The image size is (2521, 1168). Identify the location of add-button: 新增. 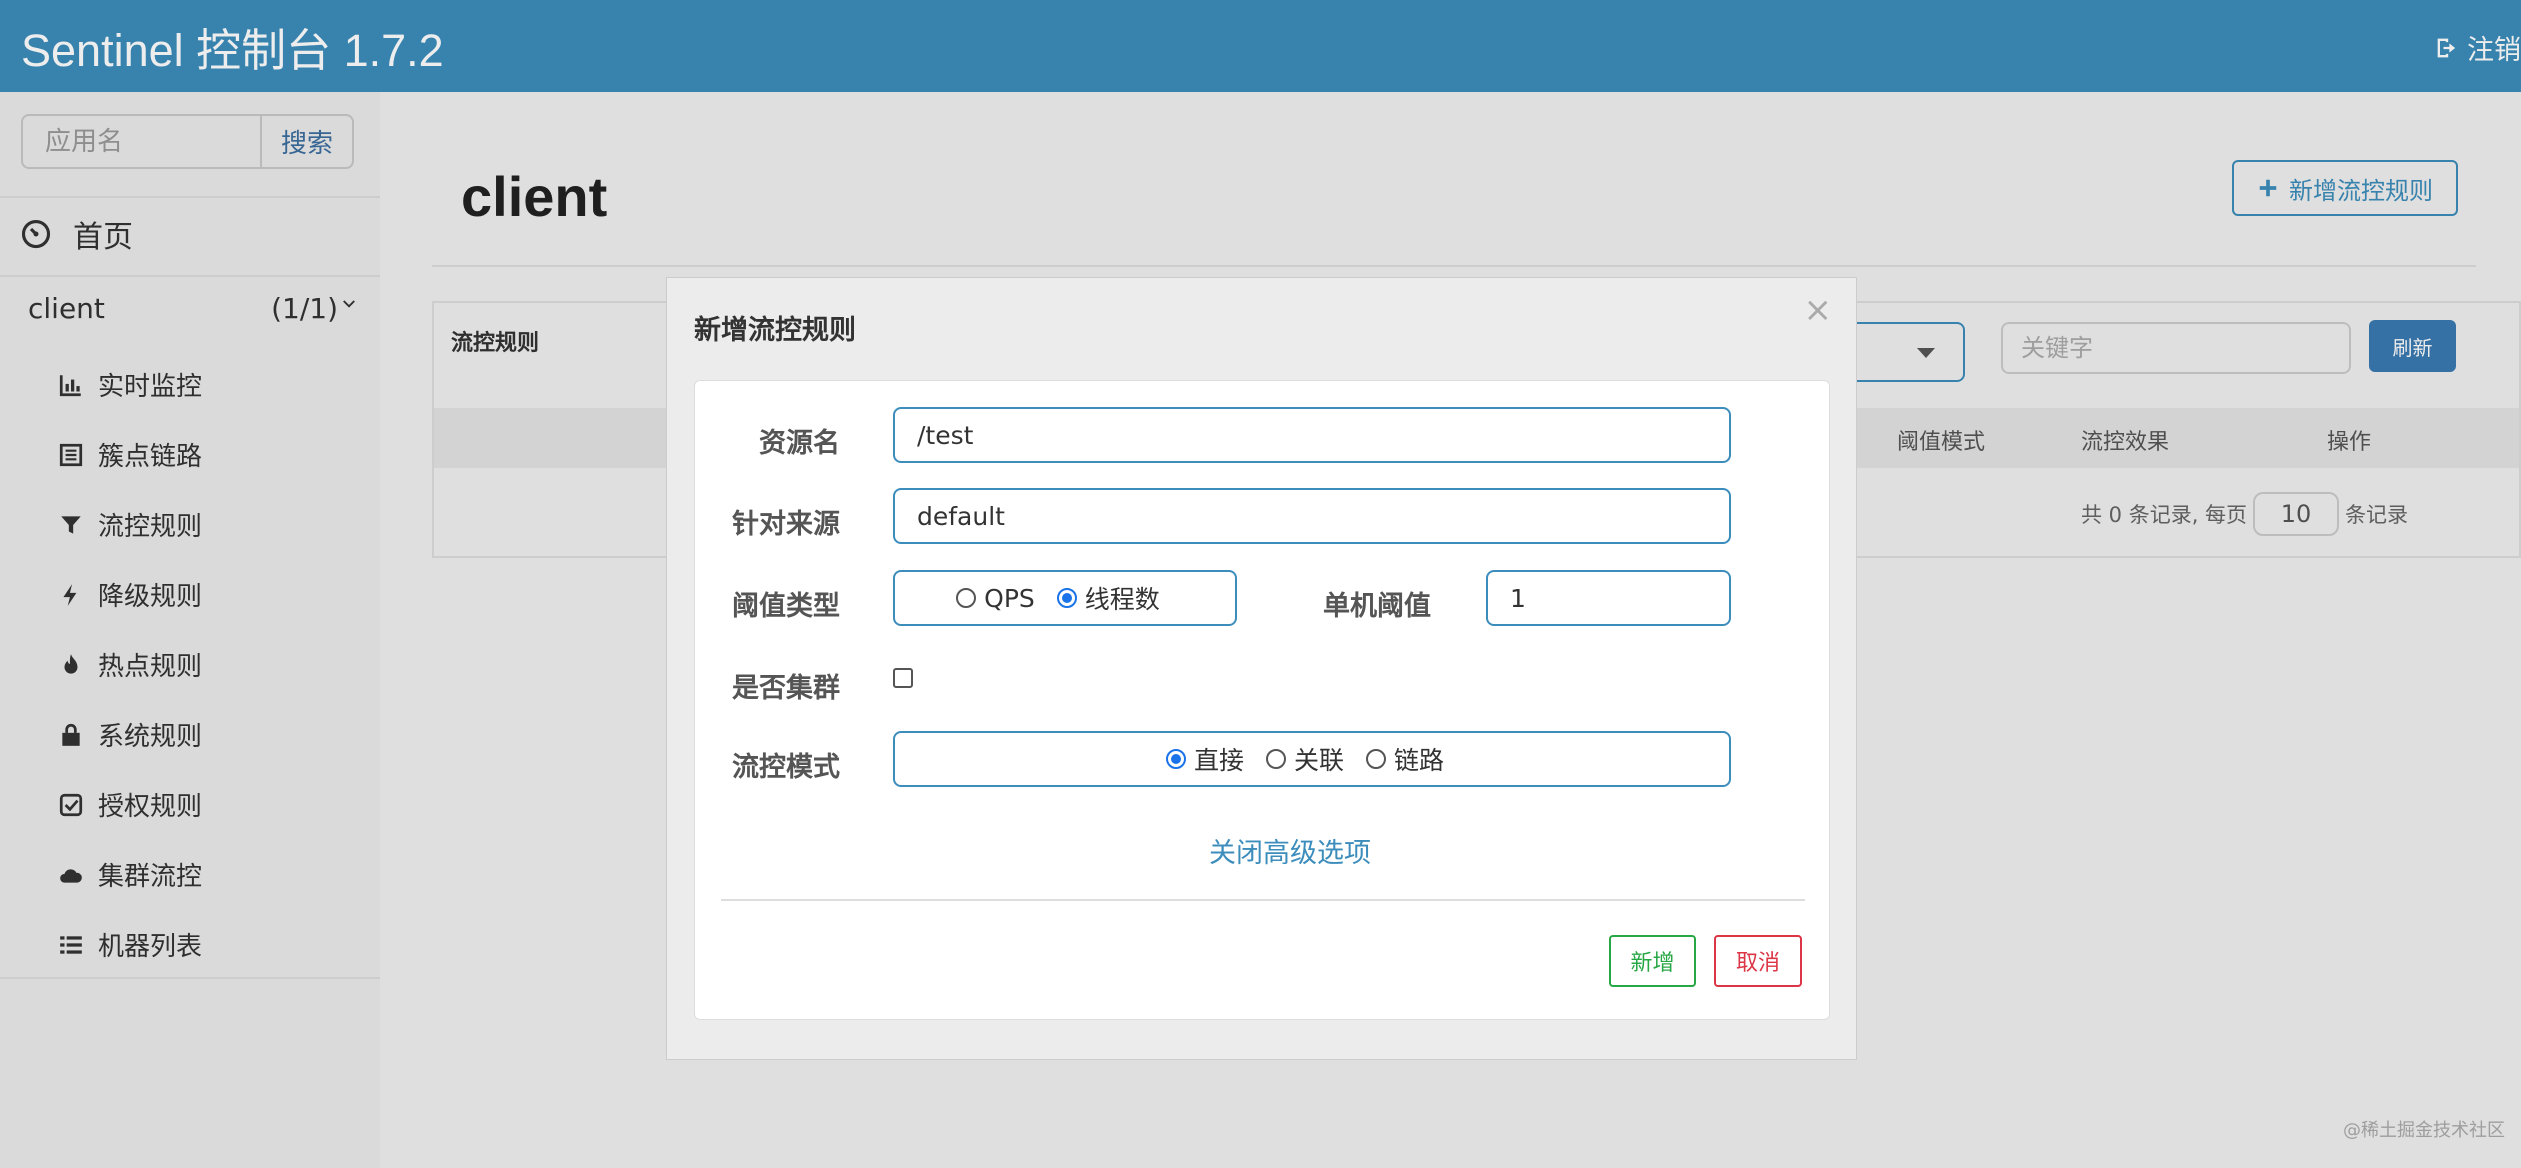
(1652, 961).